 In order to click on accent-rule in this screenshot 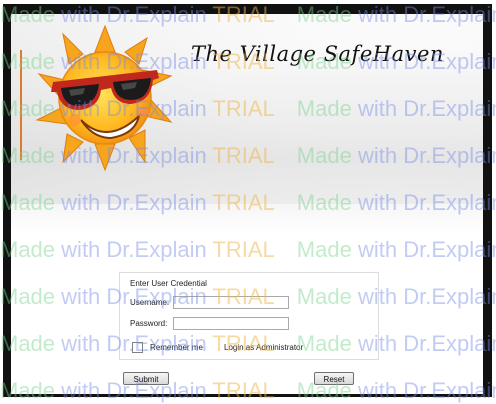, I will do `click(21, 105)`.